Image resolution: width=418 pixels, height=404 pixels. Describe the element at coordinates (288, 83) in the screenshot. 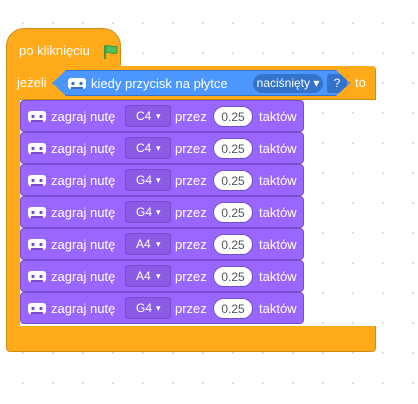

I see `button-state-dropdown: naciśnięty ▾` at that location.